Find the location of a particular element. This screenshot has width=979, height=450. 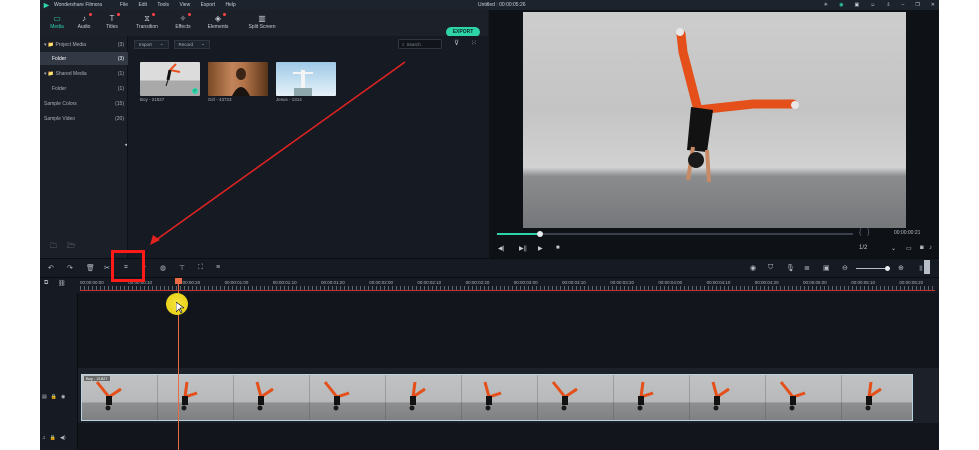

headset-icon: ◉ is located at coordinates (841, 5).